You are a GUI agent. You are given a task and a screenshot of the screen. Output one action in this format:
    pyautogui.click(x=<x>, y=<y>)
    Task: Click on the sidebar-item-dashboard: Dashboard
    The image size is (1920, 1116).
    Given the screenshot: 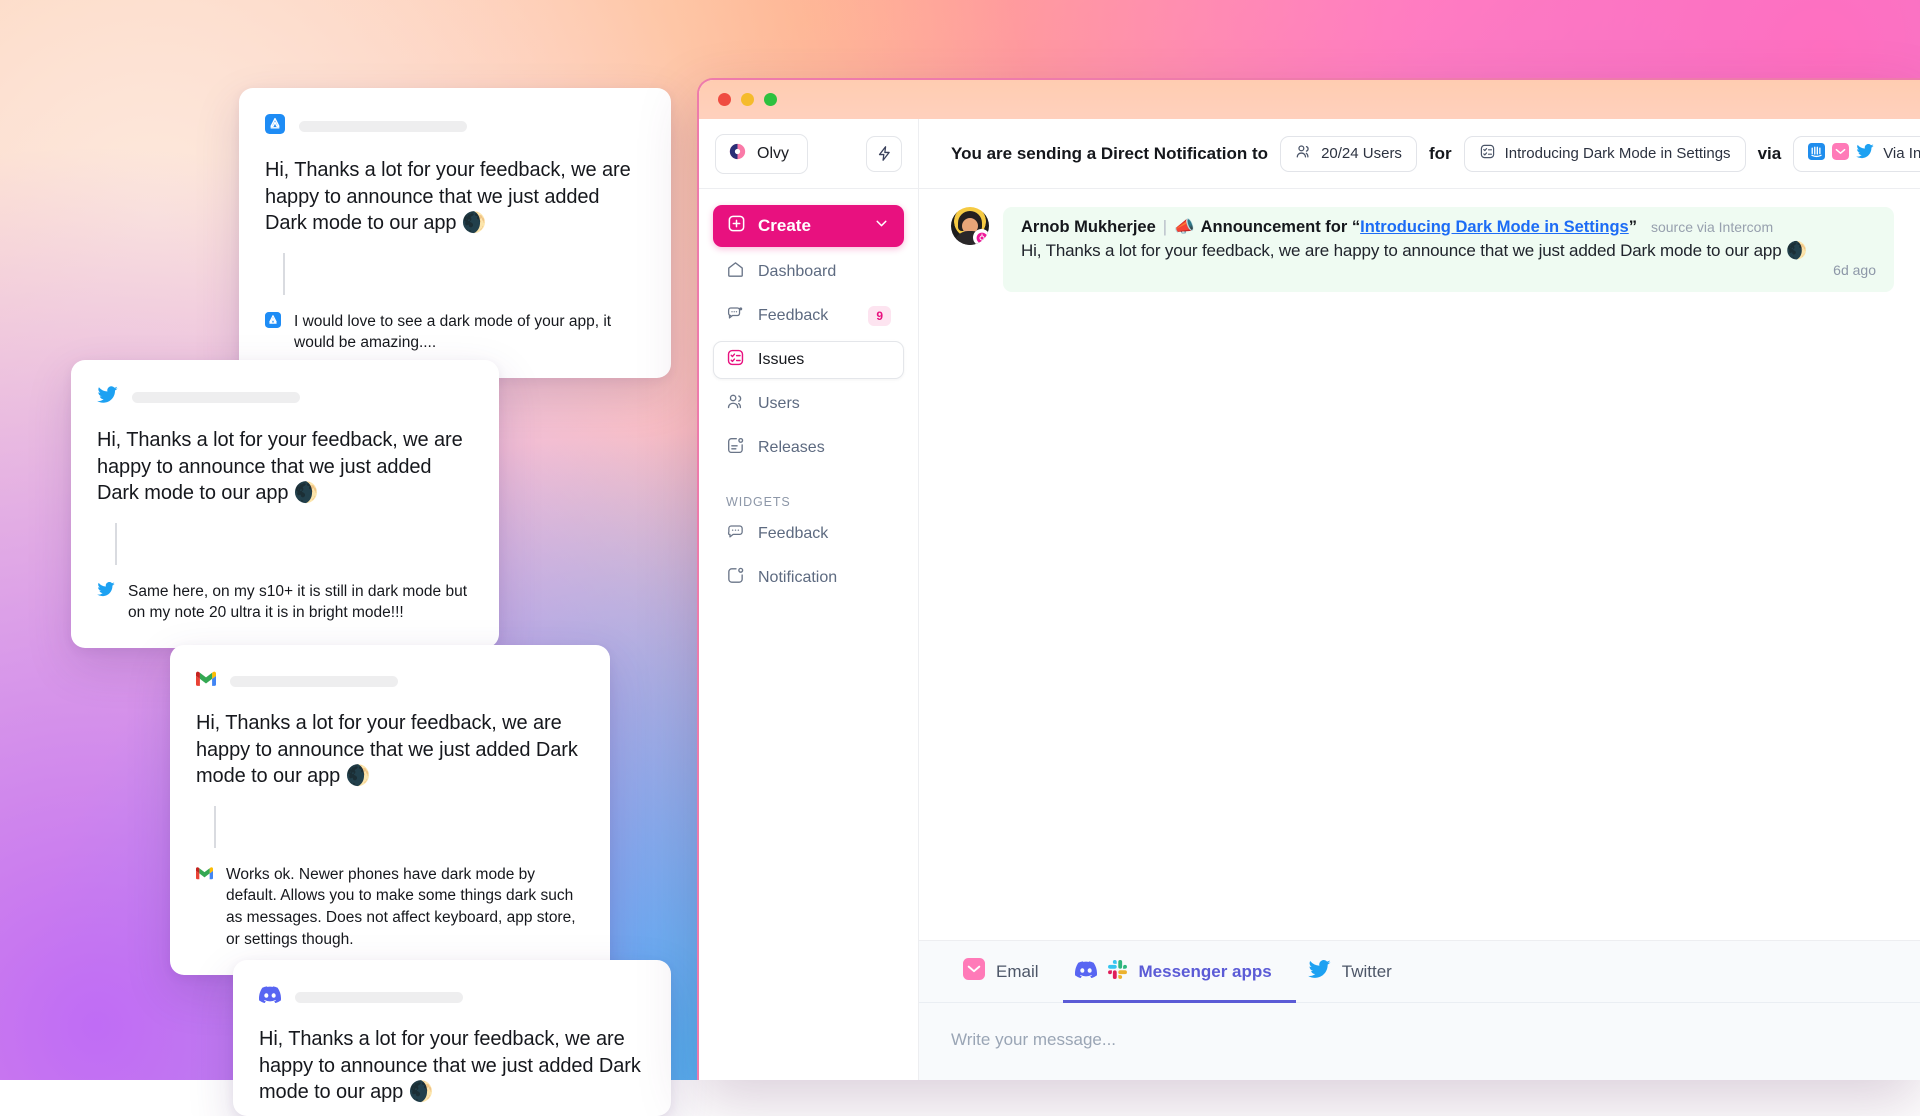 What is the action you would take?
    pyautogui.click(x=808, y=272)
    